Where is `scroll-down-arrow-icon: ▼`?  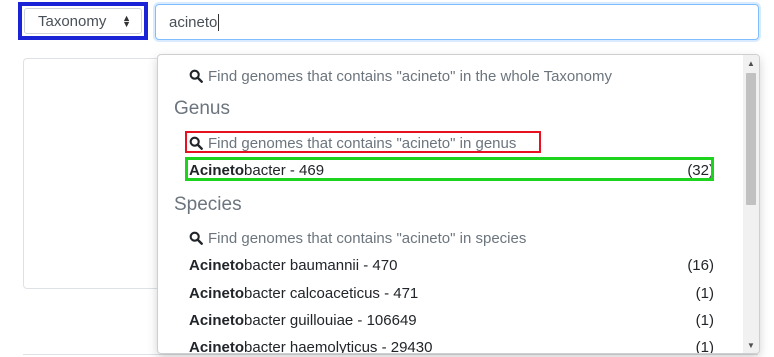 scroll-down-arrow-icon: ▼ is located at coordinates (751, 345).